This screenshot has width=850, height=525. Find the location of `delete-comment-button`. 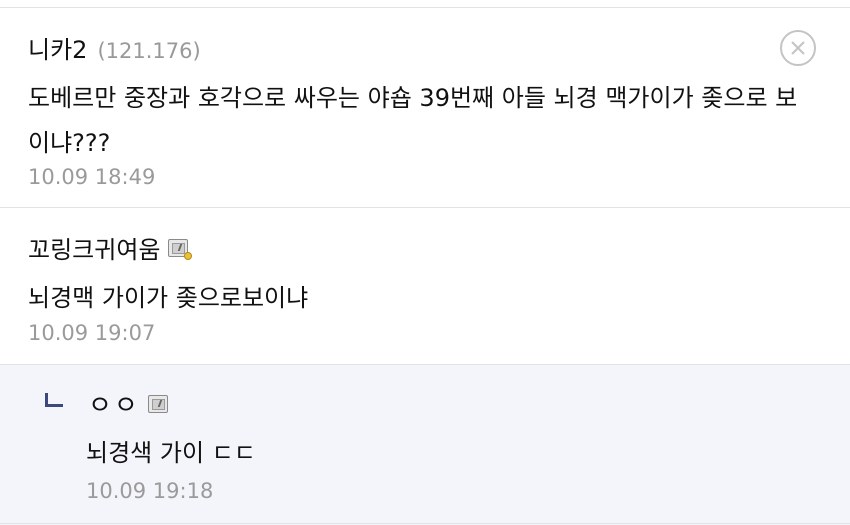

delete-comment-button is located at coordinates (798, 48).